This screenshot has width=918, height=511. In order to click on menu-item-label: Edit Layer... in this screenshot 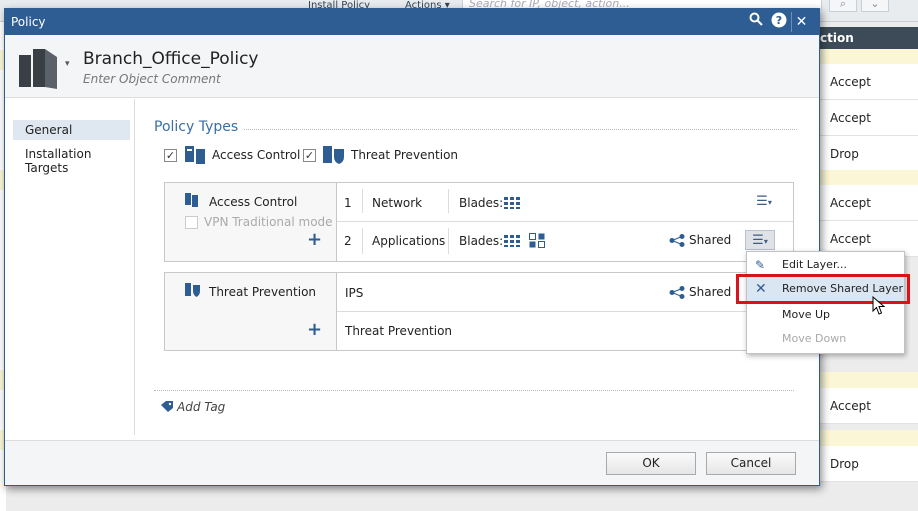, I will do `click(814, 264)`.